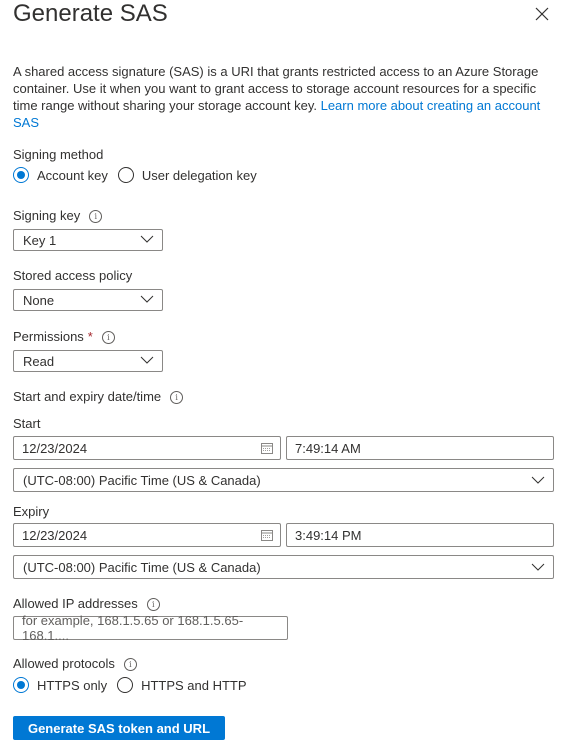 This screenshot has width=565, height=753. I want to click on date-range-label: Start and expiry date/time i, so click(98, 397).